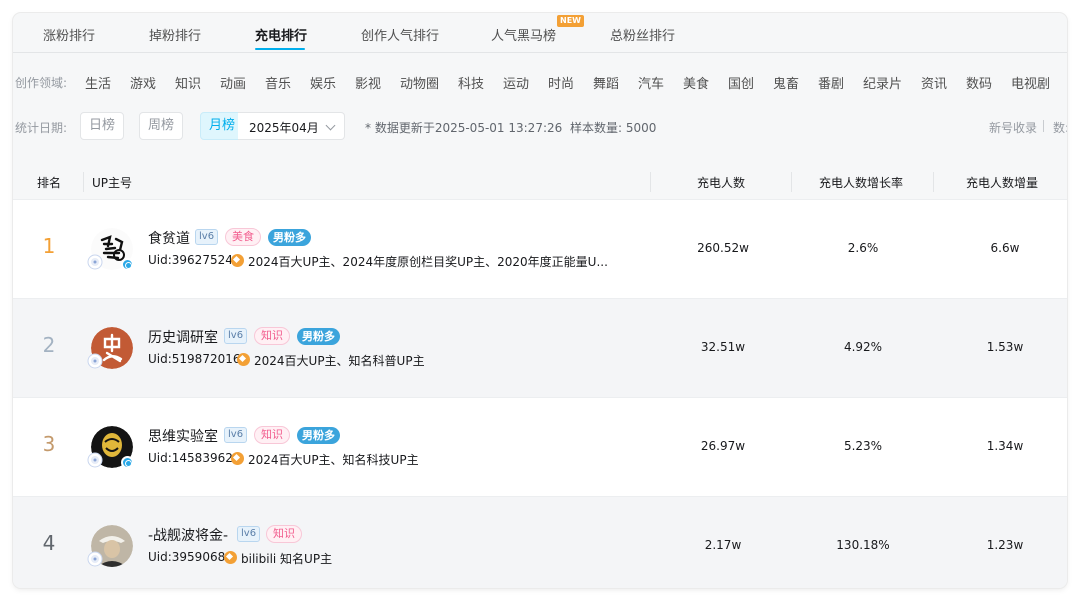 This screenshot has height=601, width=1080. I want to click on category-item: 数码, so click(979, 82).